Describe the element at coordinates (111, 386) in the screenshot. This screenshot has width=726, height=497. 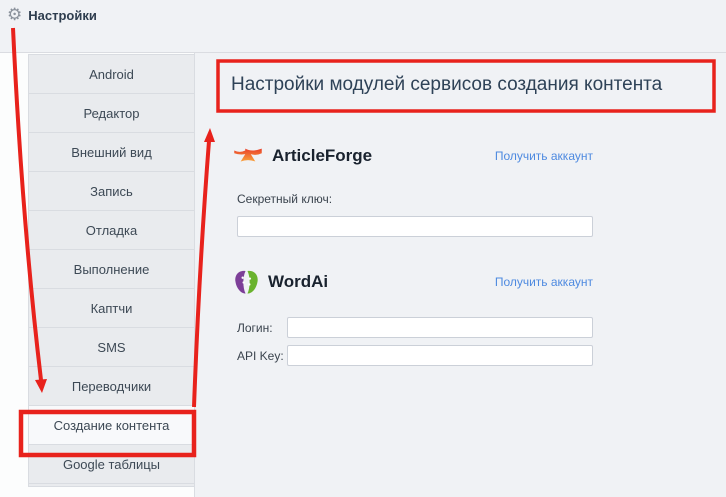
I see `sidebar-item-translators: Переводчики` at that location.